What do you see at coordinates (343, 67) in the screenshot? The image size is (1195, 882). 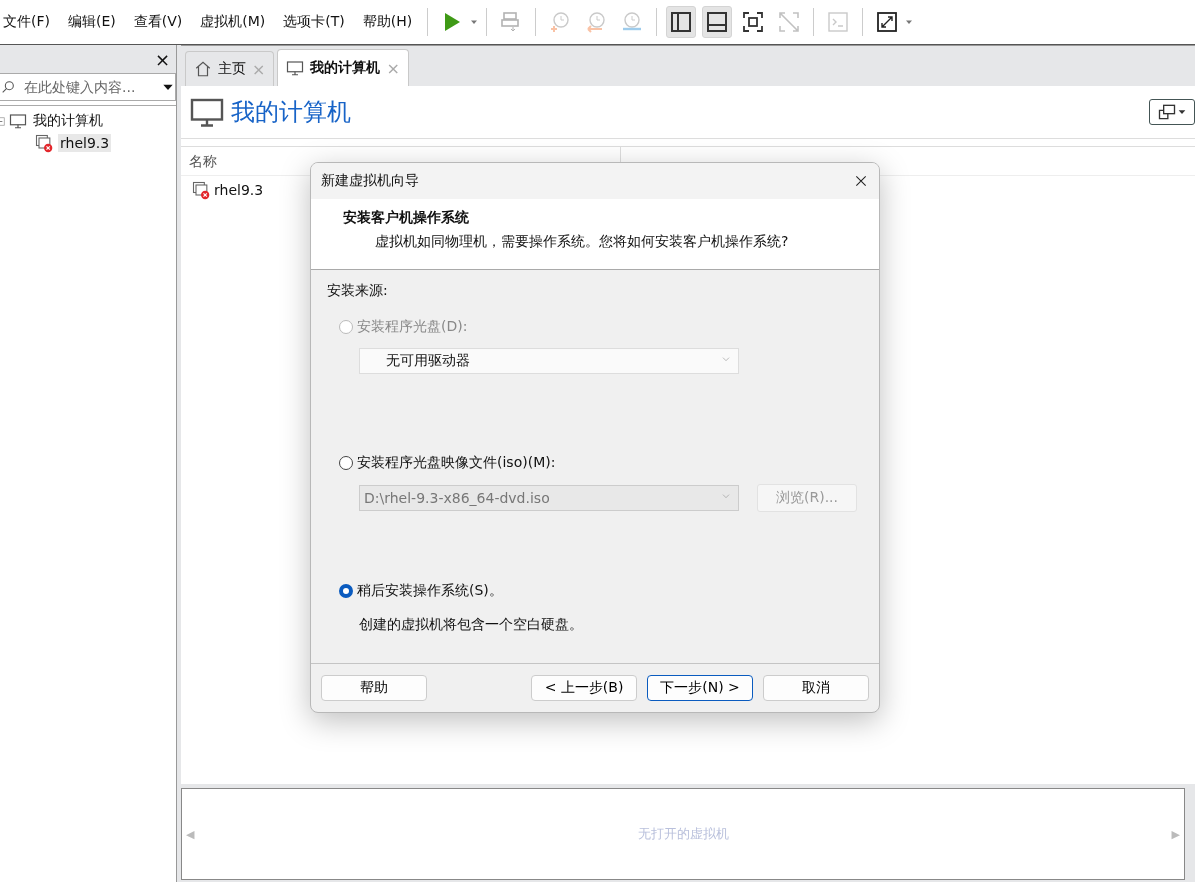 I see `tab: 我的计算机 ×` at bounding box center [343, 67].